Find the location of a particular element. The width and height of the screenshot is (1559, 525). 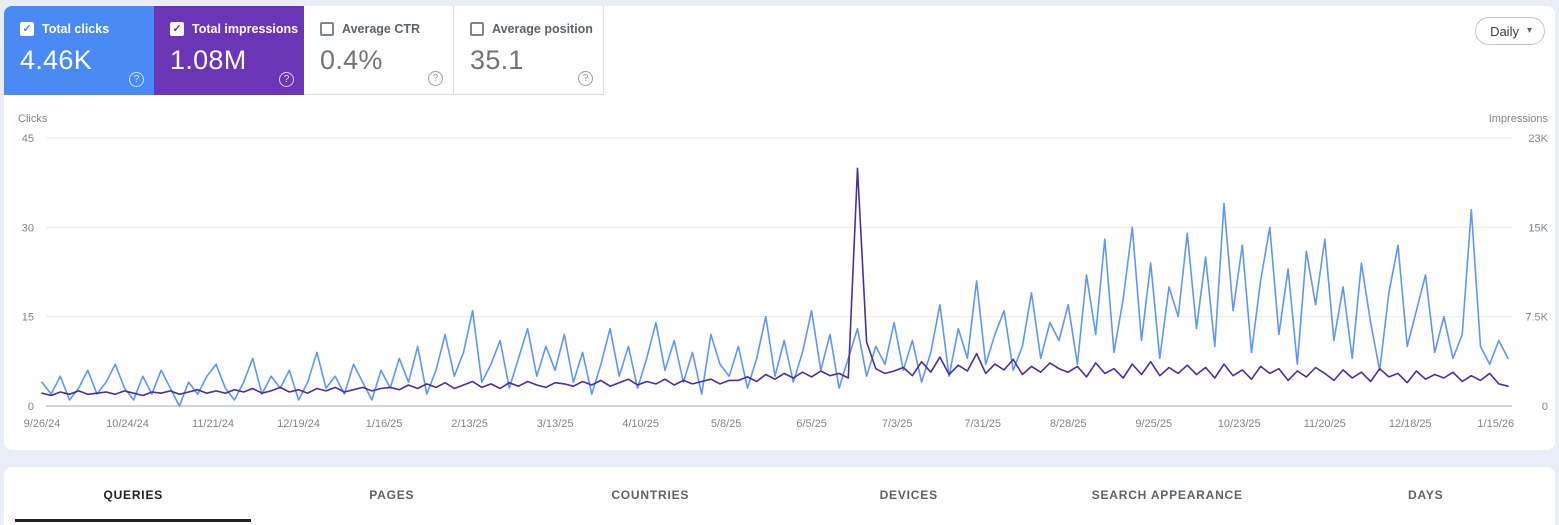

svg-text: 45 is located at coordinates (28, 139).